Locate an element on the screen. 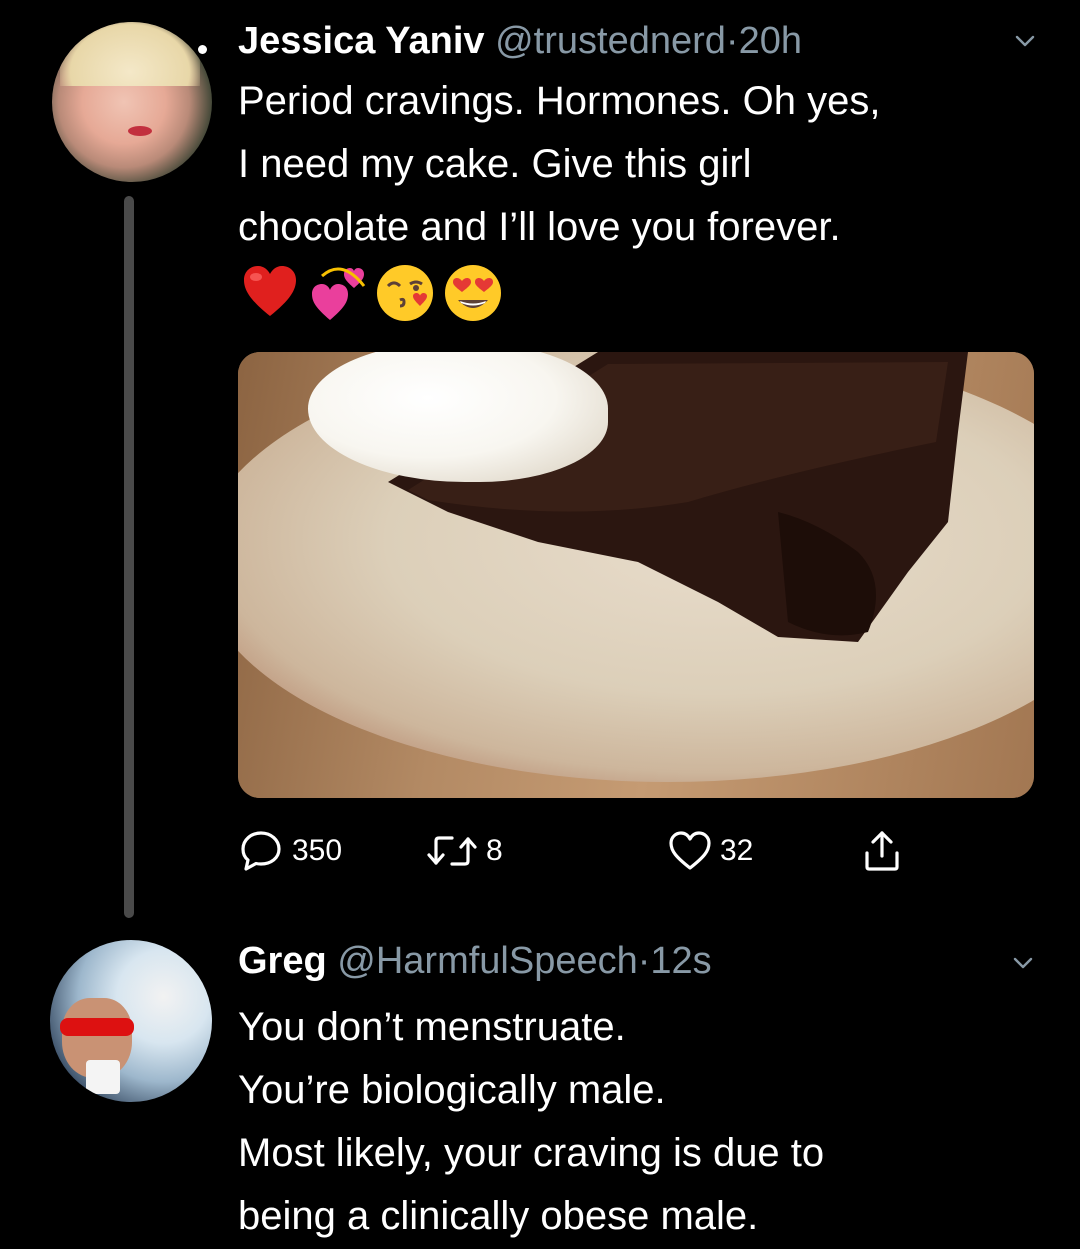 This screenshot has height=1249, width=1080. reply-count: 350 is located at coordinates (317, 850).